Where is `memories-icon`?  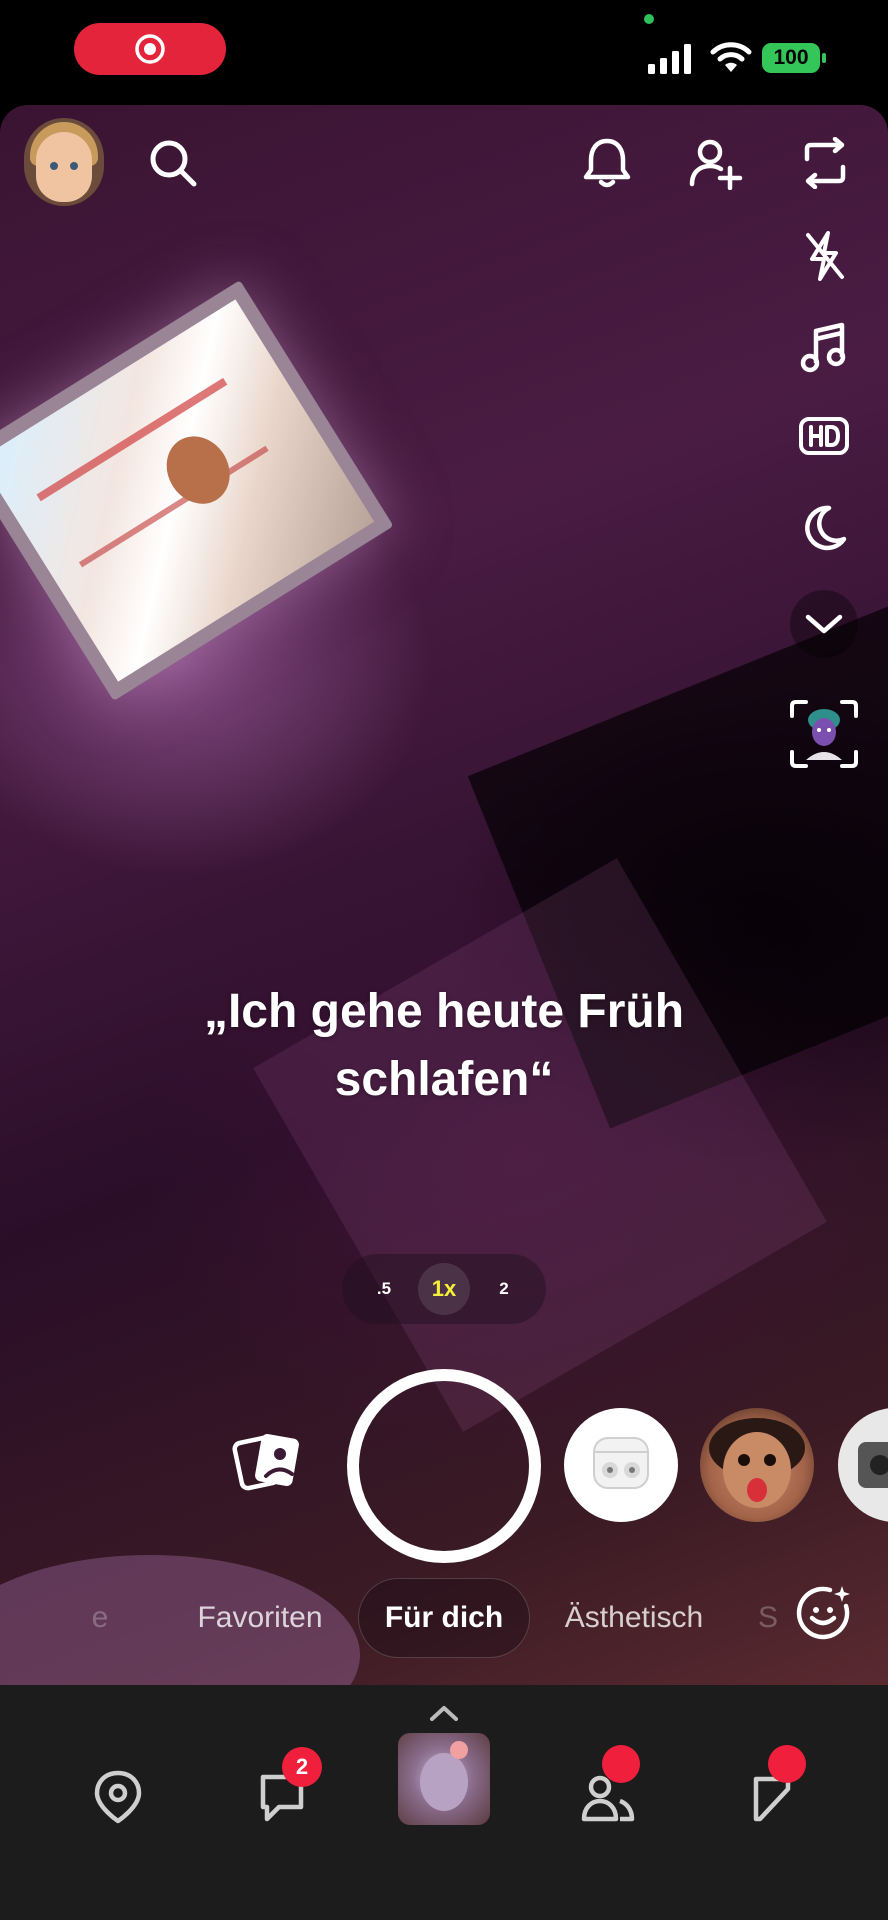
memories-icon is located at coordinates (265, 1462).